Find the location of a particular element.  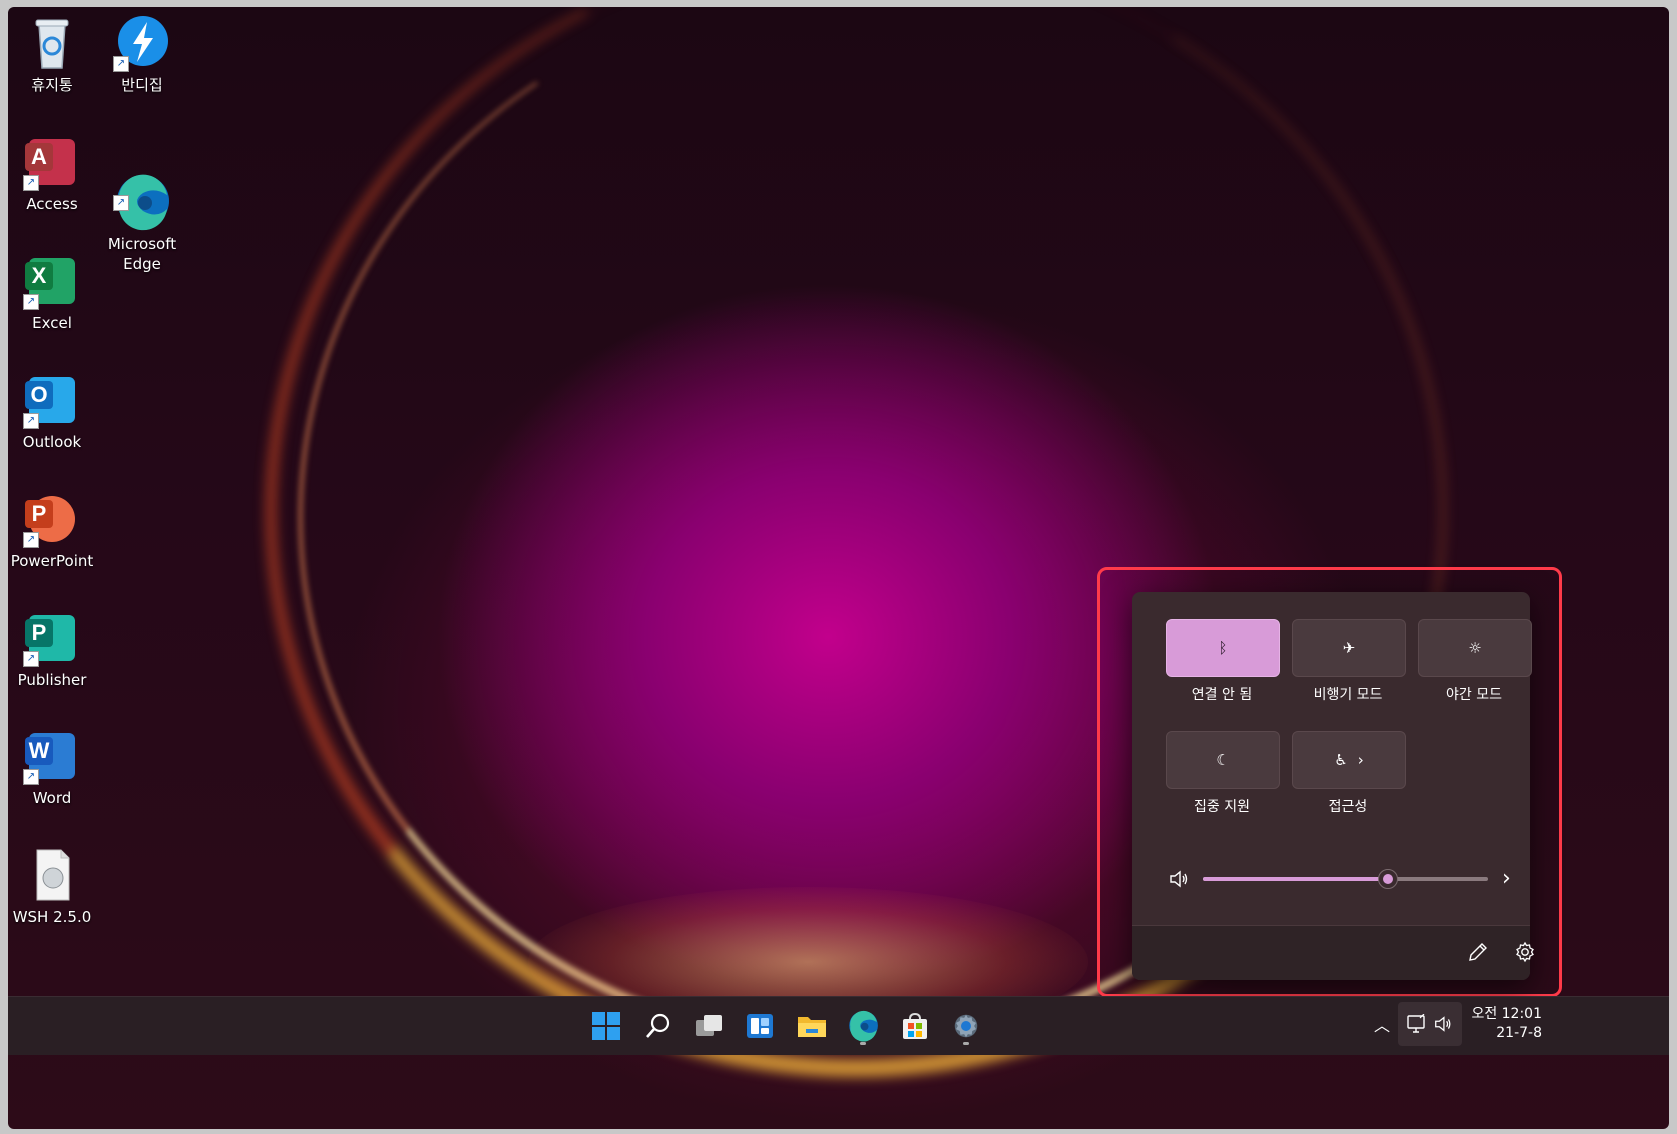

focus-assist-moon-icon: ☾ is located at coordinates (1223, 760).